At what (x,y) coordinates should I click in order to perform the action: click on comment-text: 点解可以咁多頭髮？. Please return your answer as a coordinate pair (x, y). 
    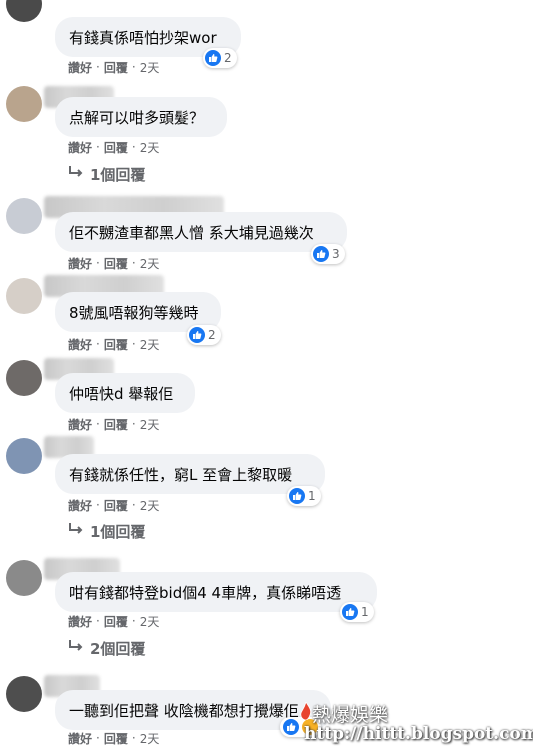
    Looking at the image, I should click on (137, 117).